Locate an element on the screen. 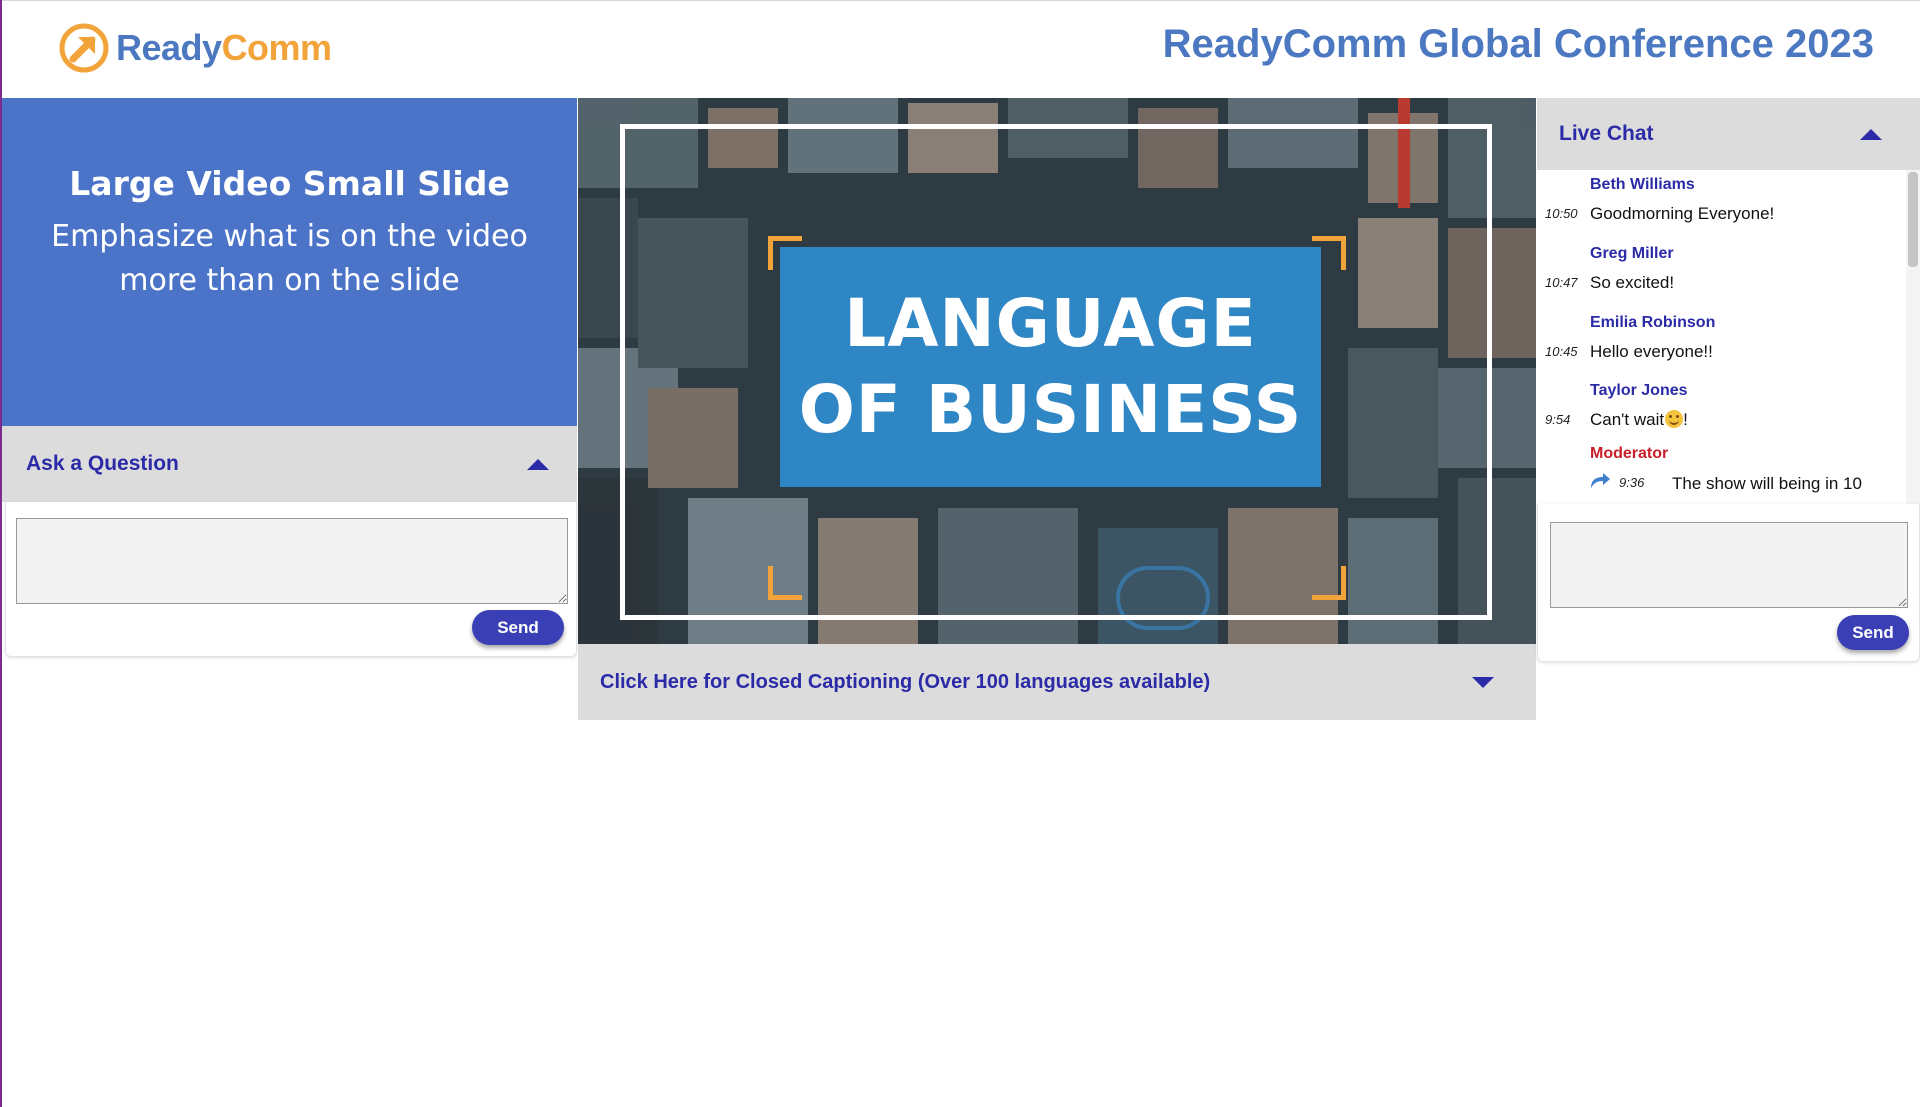 The image size is (1920, 1107). video-title-line1: LANGUAGE is located at coordinates (1050, 323).